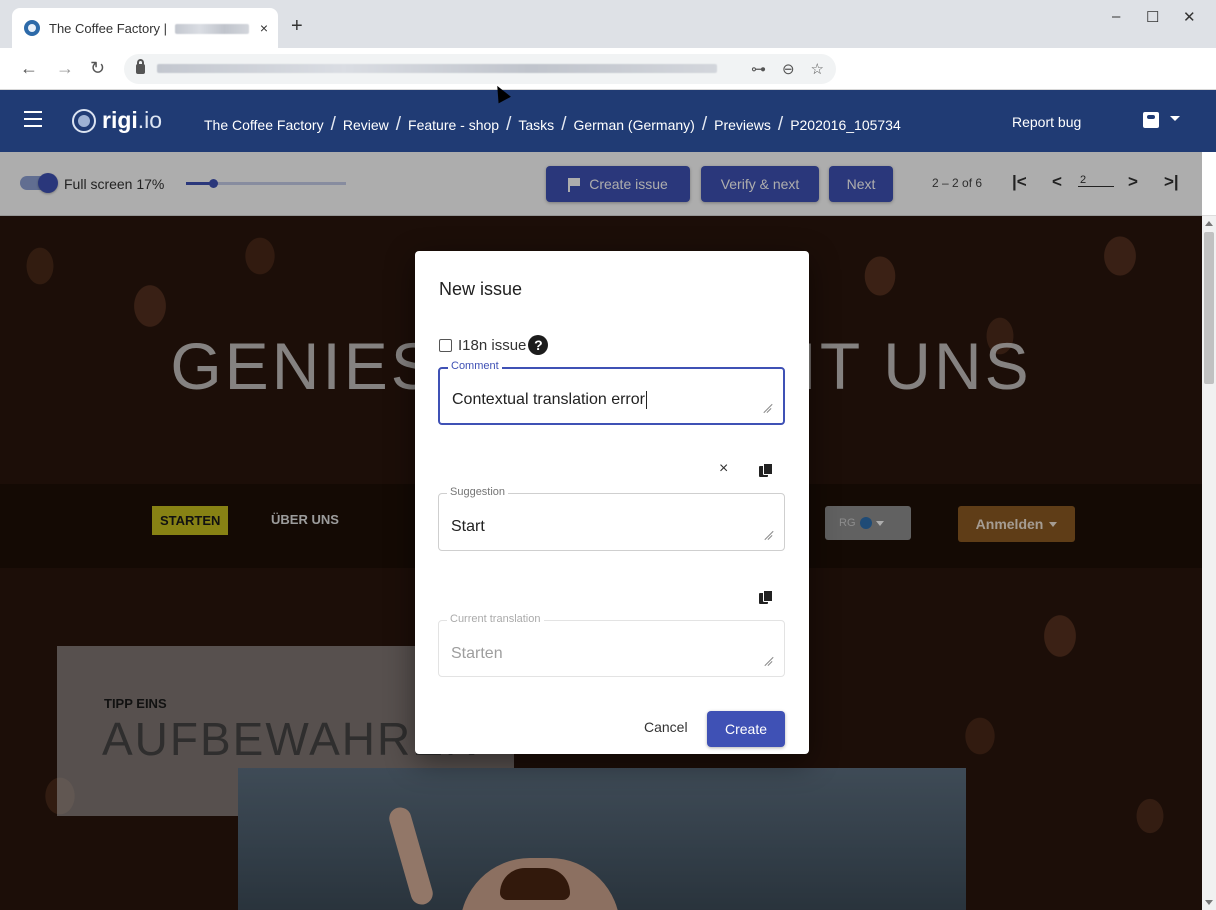 The height and width of the screenshot is (910, 1216). What do you see at coordinates (211, 29) in the screenshot?
I see `redacted-text` at bounding box center [211, 29].